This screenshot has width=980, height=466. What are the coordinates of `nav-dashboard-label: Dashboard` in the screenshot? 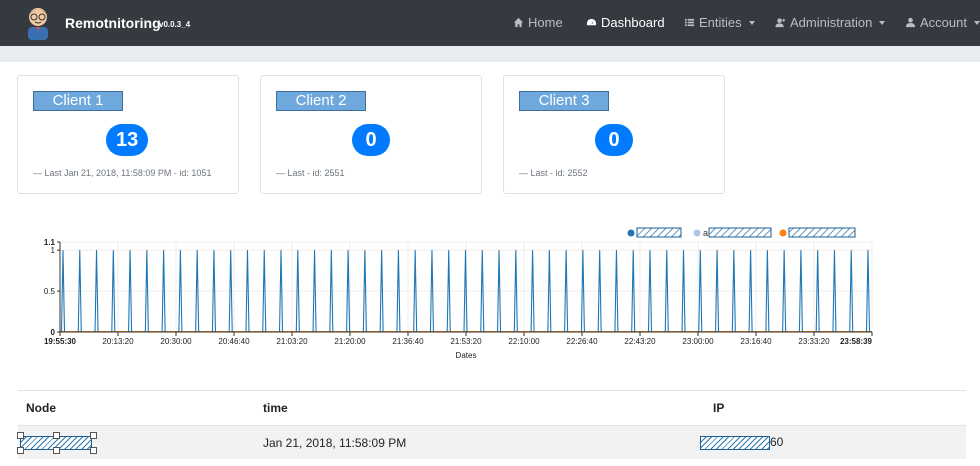 It's located at (633, 22).